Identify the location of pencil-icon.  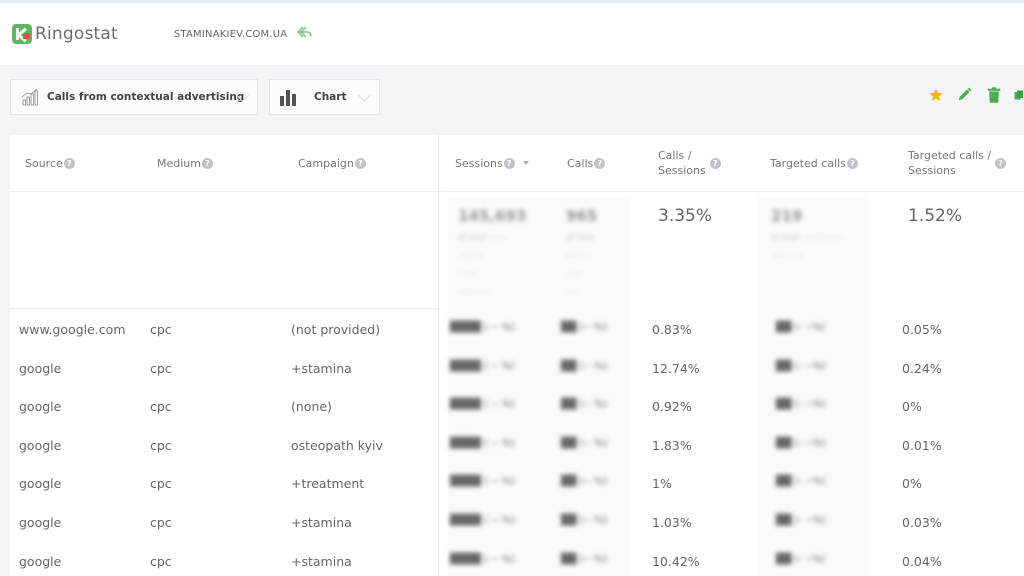
(964, 94).